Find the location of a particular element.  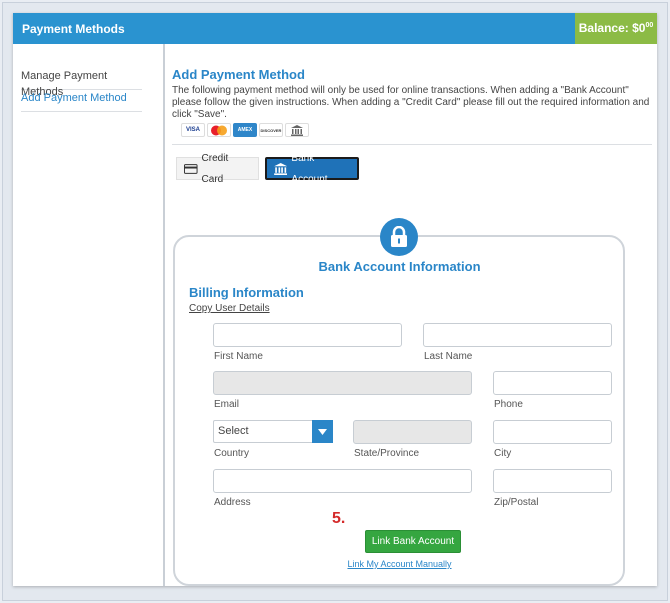

email-label: Email is located at coordinates (227, 404).